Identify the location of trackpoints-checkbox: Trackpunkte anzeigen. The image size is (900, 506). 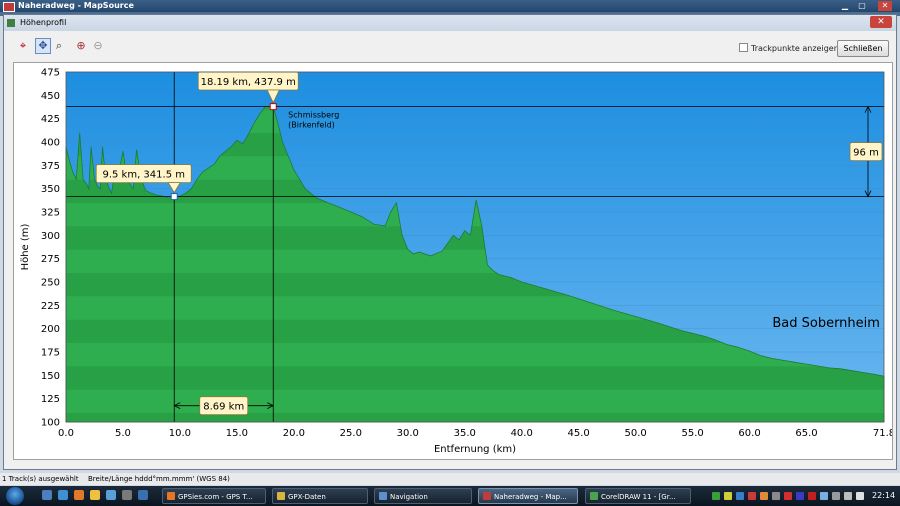
(789, 48).